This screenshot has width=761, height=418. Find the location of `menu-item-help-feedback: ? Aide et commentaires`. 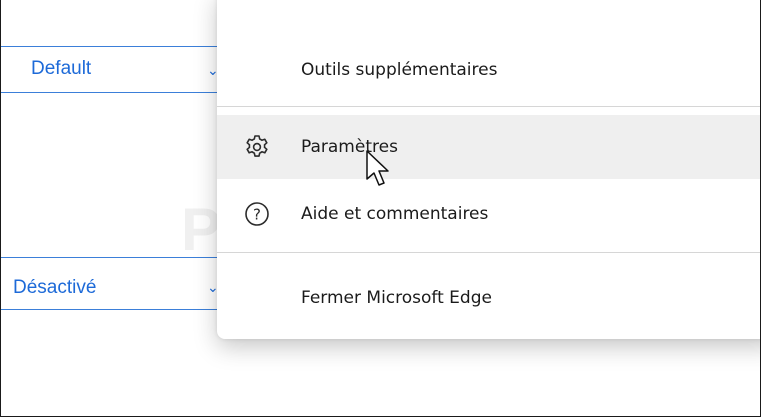

menu-item-help-feedback: ? Aide et commentaires is located at coordinates (488, 214).